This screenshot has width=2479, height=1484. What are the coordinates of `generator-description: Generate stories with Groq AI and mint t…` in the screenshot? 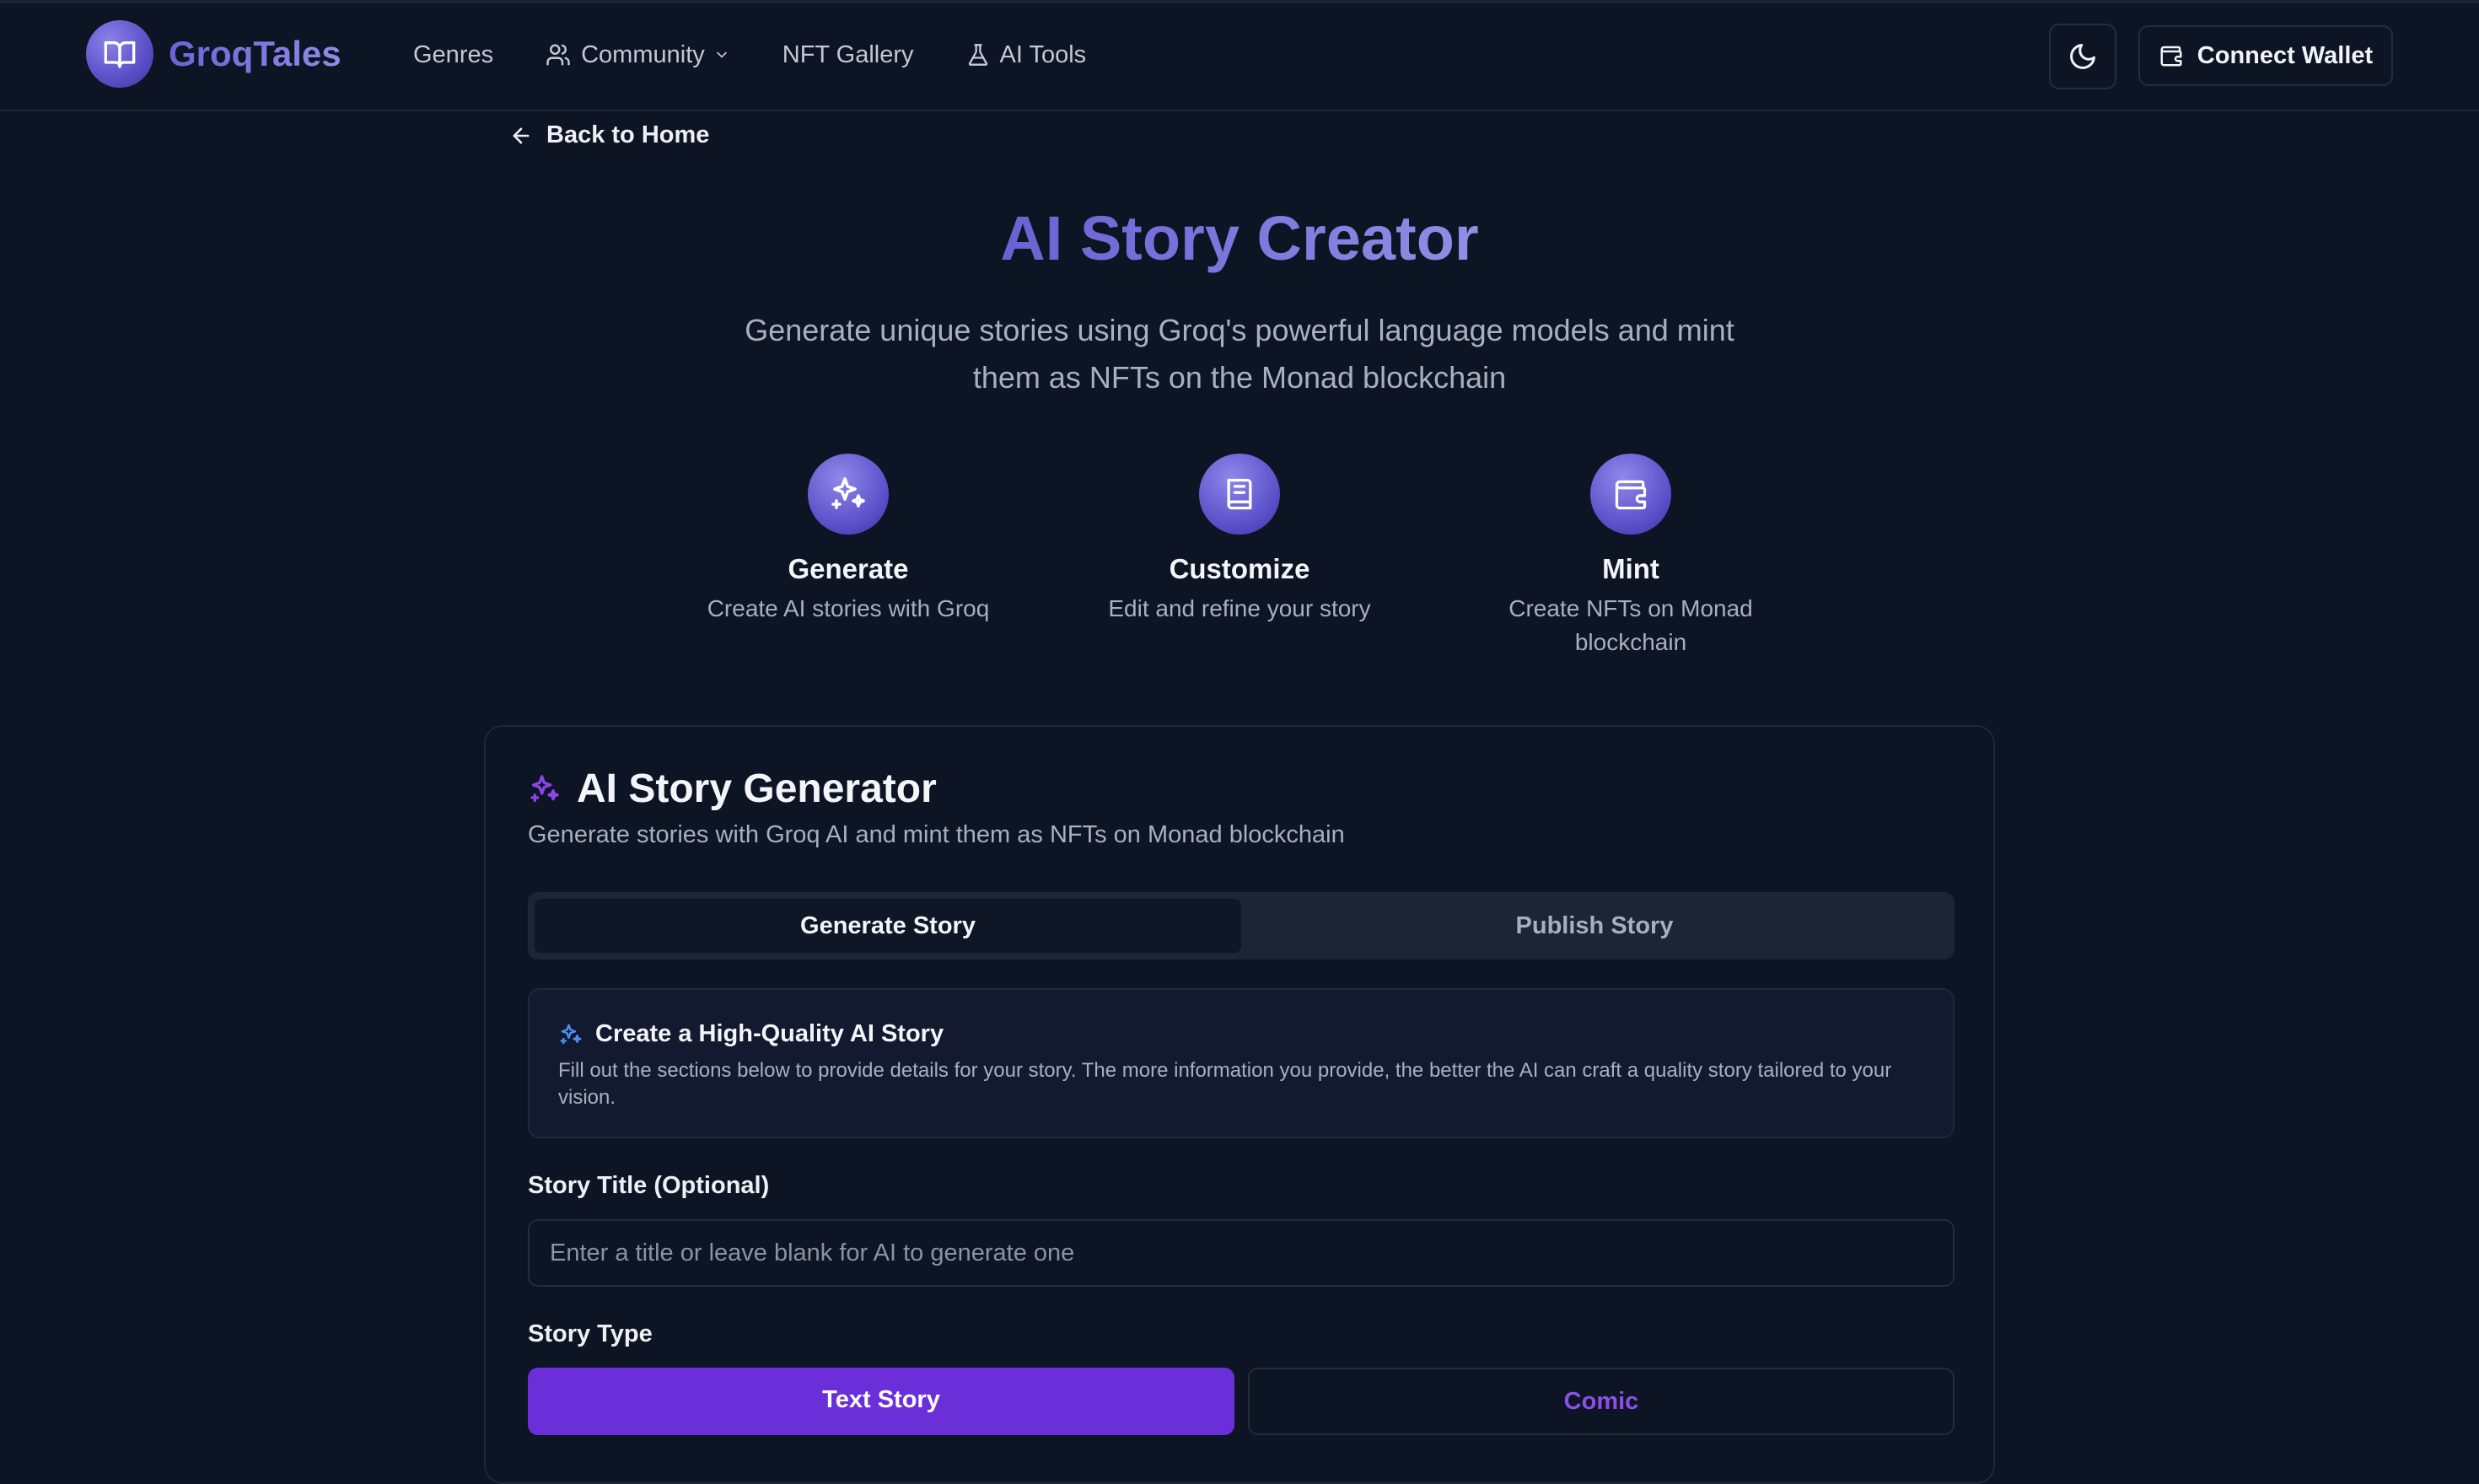 It's located at (936, 834).